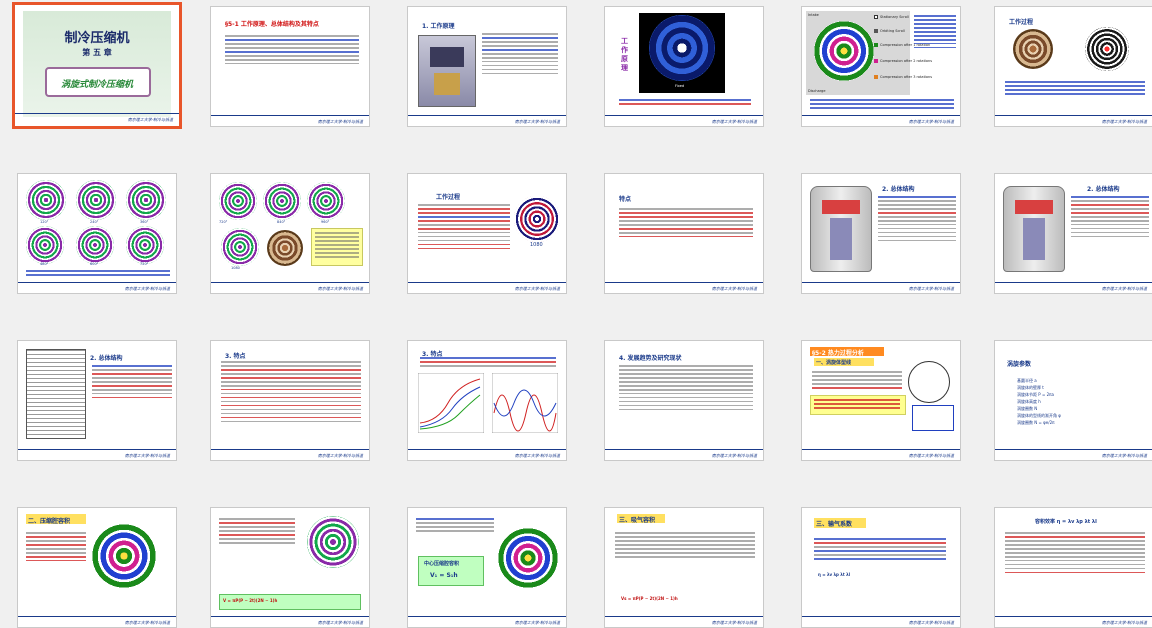 The image size is (1152, 628). Describe the element at coordinates (881, 400) in the screenshot. I see `slide-thumbnail-17: §5-2 热力过程分析 一、涡旋体型线 南京理工大学·制冷与低温` at that location.